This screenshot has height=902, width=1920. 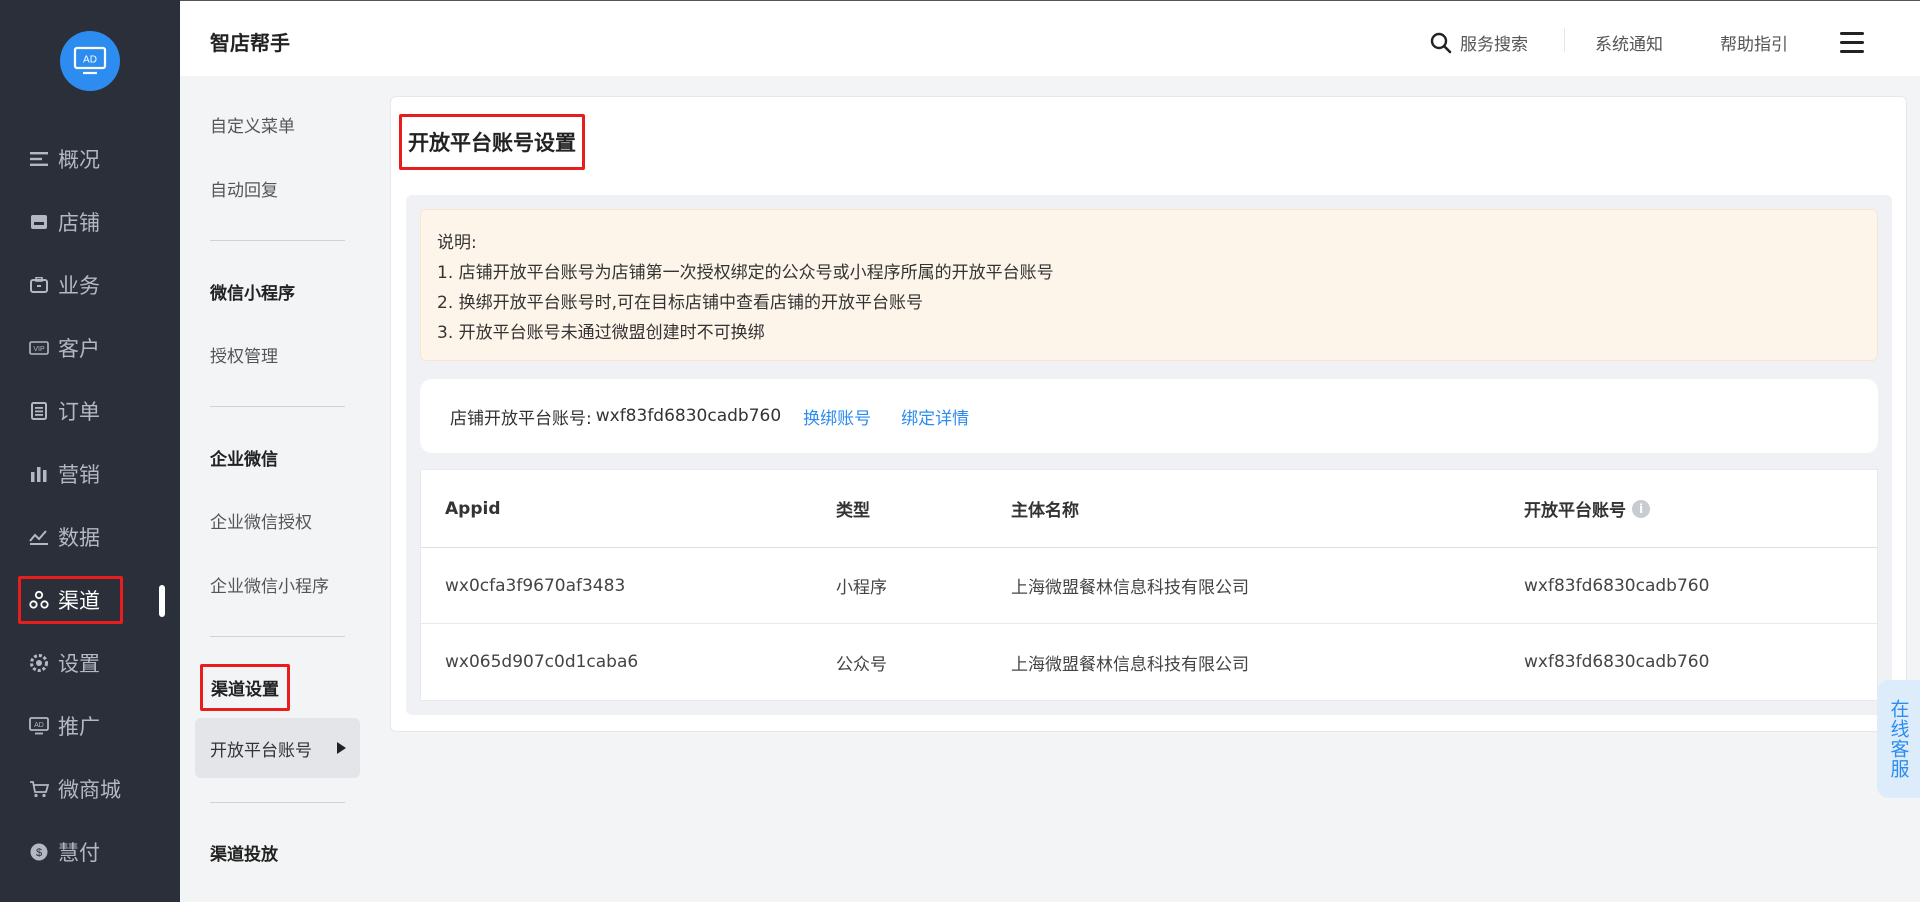 I want to click on caret-right-icon, so click(x=341, y=748).